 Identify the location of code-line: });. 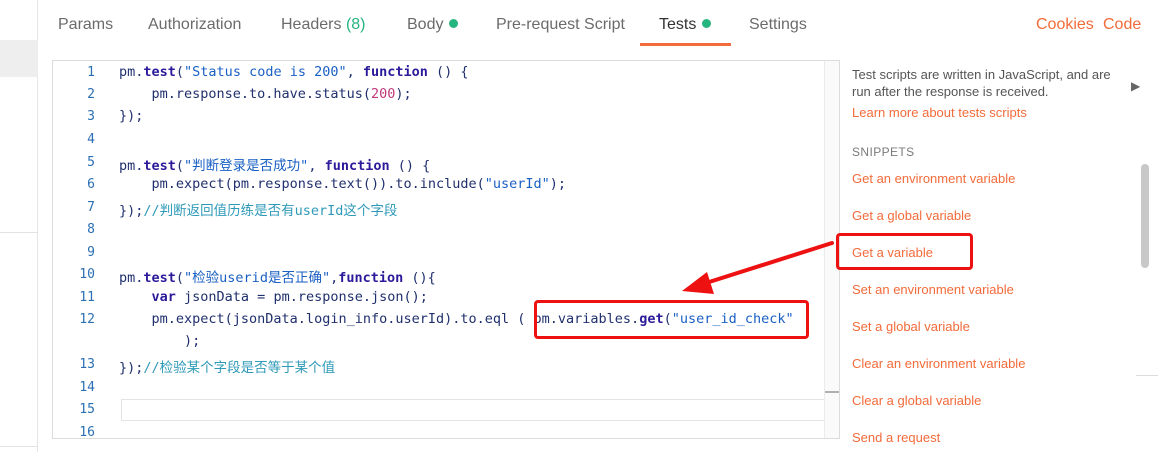
(131, 116).